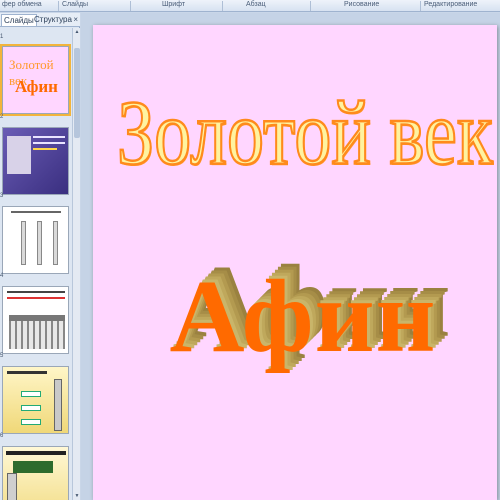 This screenshot has width=500, height=500. I want to click on slide-number: 3, so click(2, 196).